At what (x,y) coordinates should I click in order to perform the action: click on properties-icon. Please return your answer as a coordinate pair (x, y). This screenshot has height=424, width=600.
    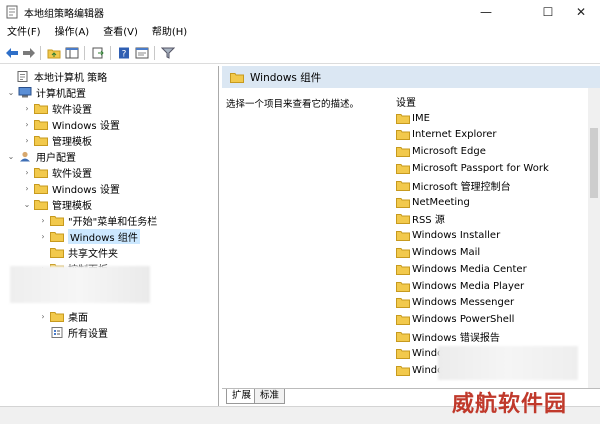
    Looking at the image, I should click on (141, 53).